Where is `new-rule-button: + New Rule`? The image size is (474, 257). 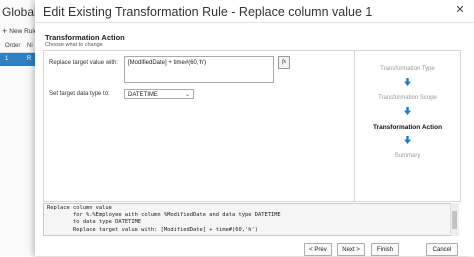
new-rule-button: + New Rule is located at coordinates (19, 31).